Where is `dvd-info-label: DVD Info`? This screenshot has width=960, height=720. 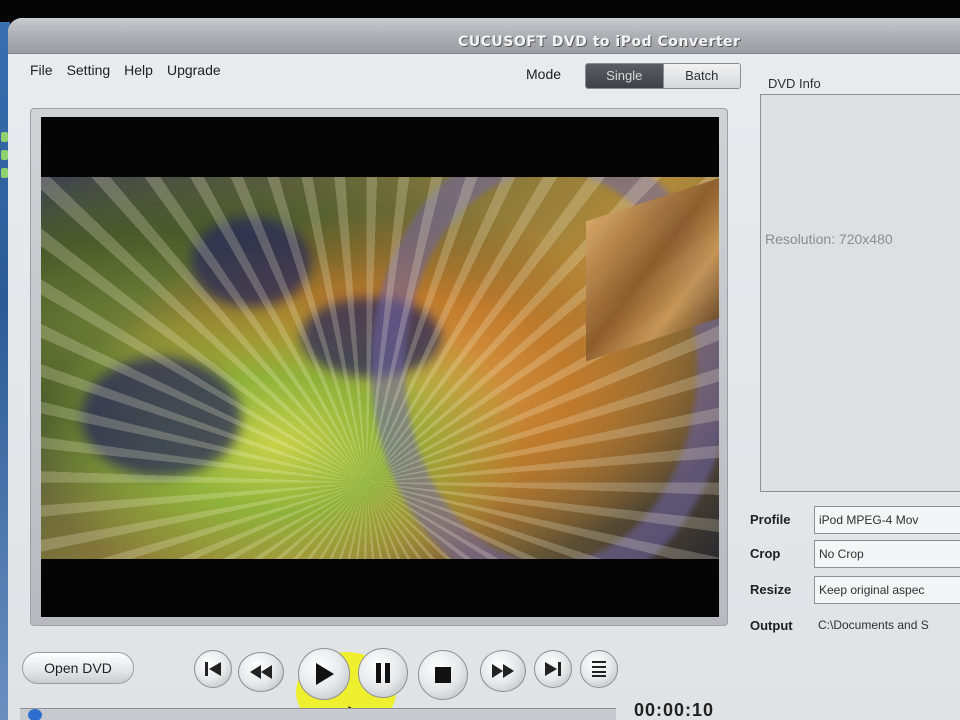 dvd-info-label: DVD Info is located at coordinates (794, 83).